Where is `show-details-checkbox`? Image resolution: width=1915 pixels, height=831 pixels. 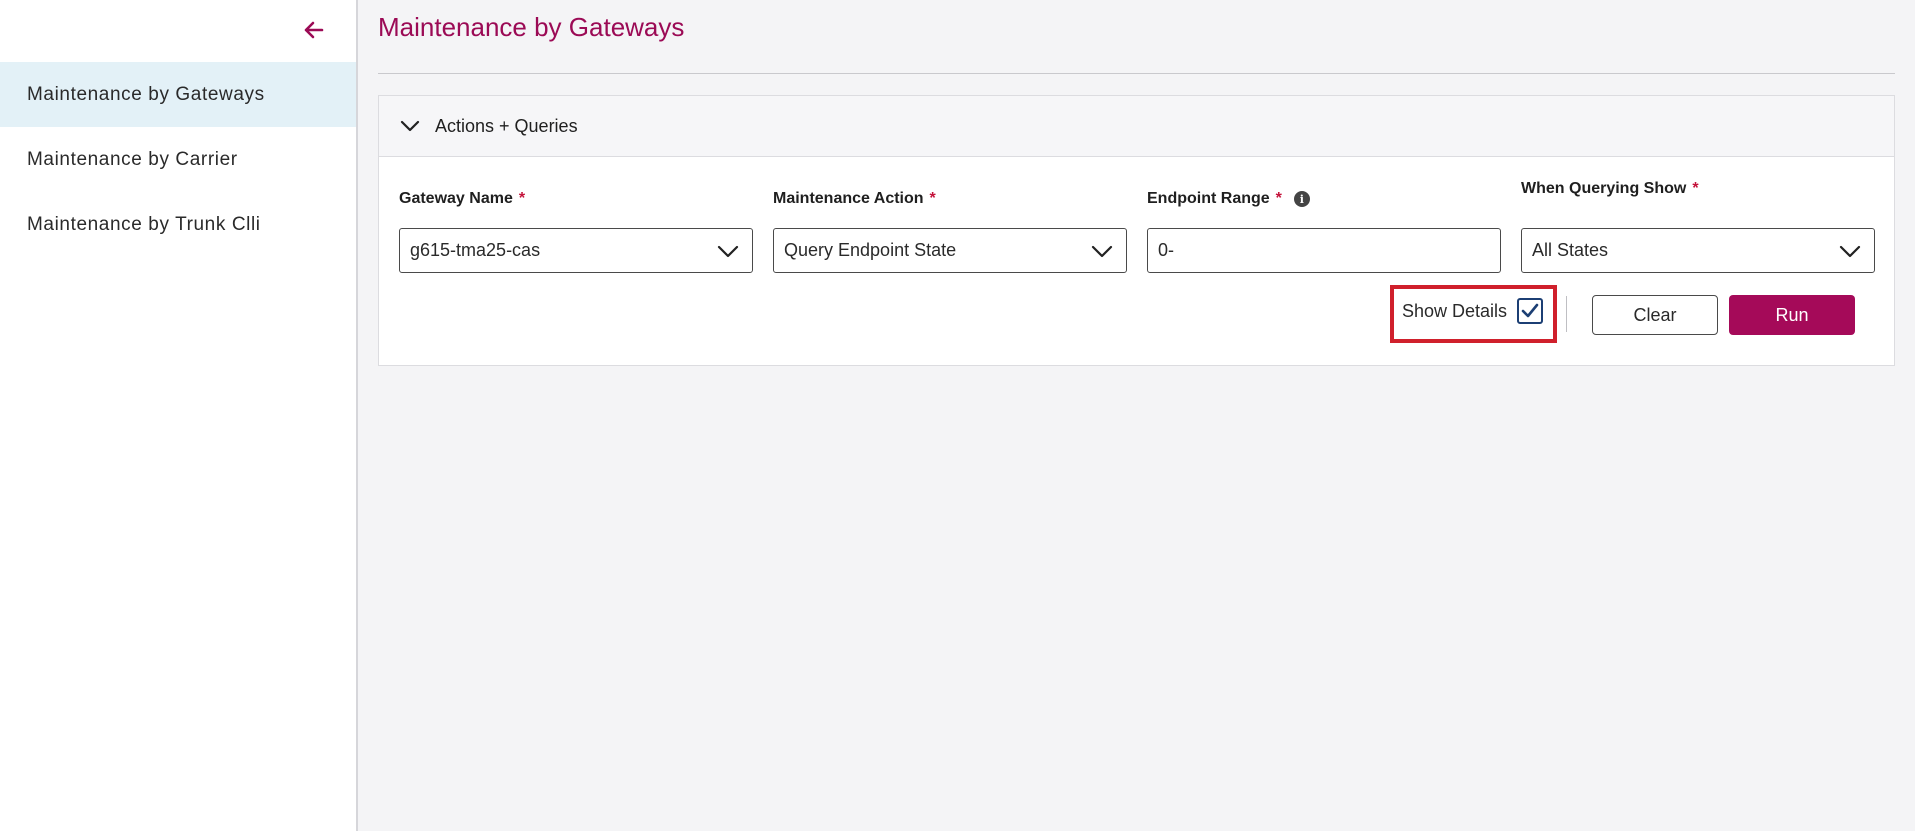
show-details-checkbox is located at coordinates (1530, 311).